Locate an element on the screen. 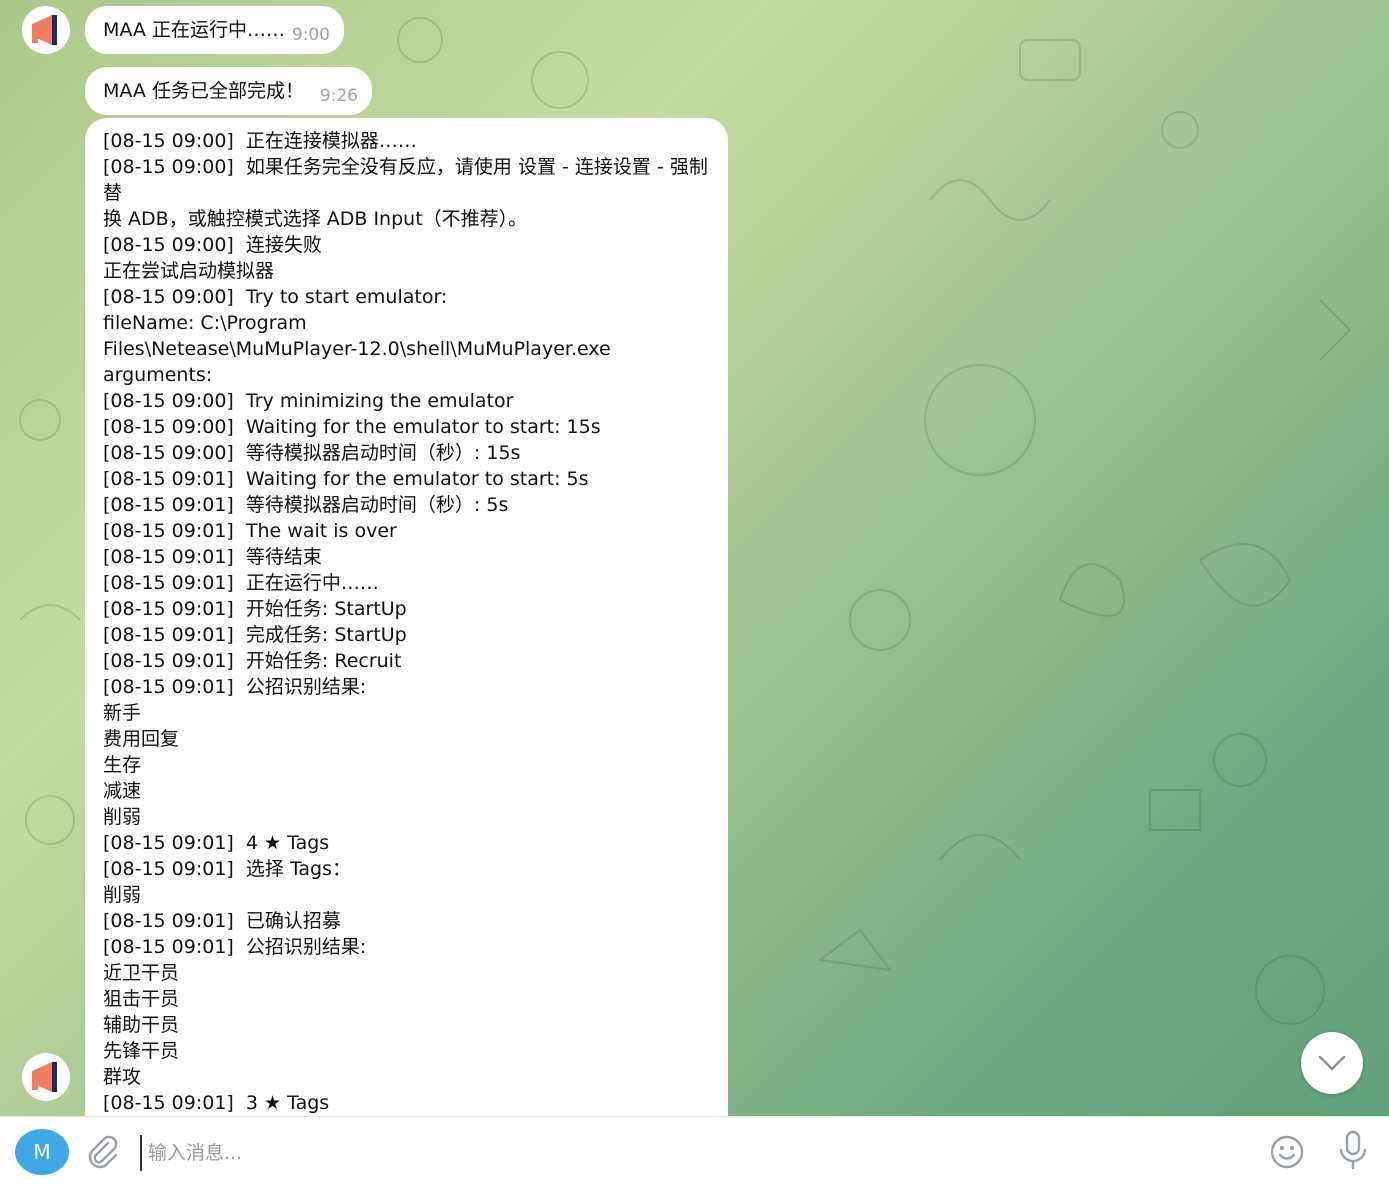  log-line: 辅助干员 is located at coordinates (141, 1025).